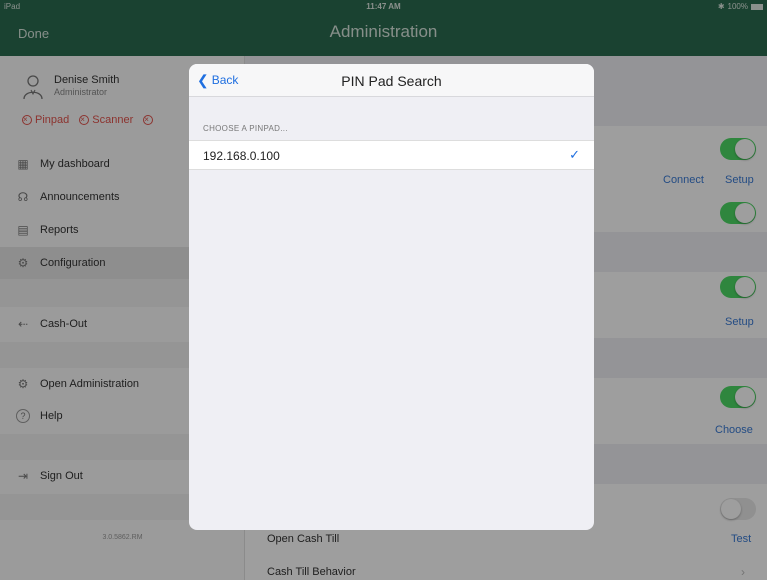  Describe the element at coordinates (391, 155) in the screenshot. I see `pinpad-row: 192.168.0.100 ✓` at that location.